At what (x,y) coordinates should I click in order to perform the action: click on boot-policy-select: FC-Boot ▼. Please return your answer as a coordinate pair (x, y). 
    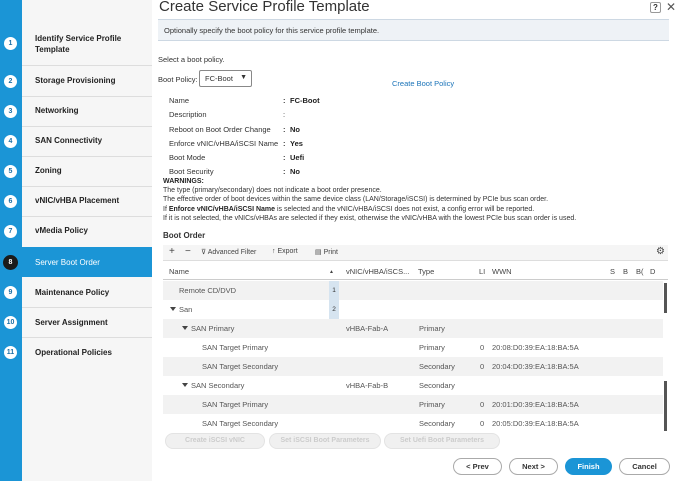
    Looking at the image, I should click on (225, 78).